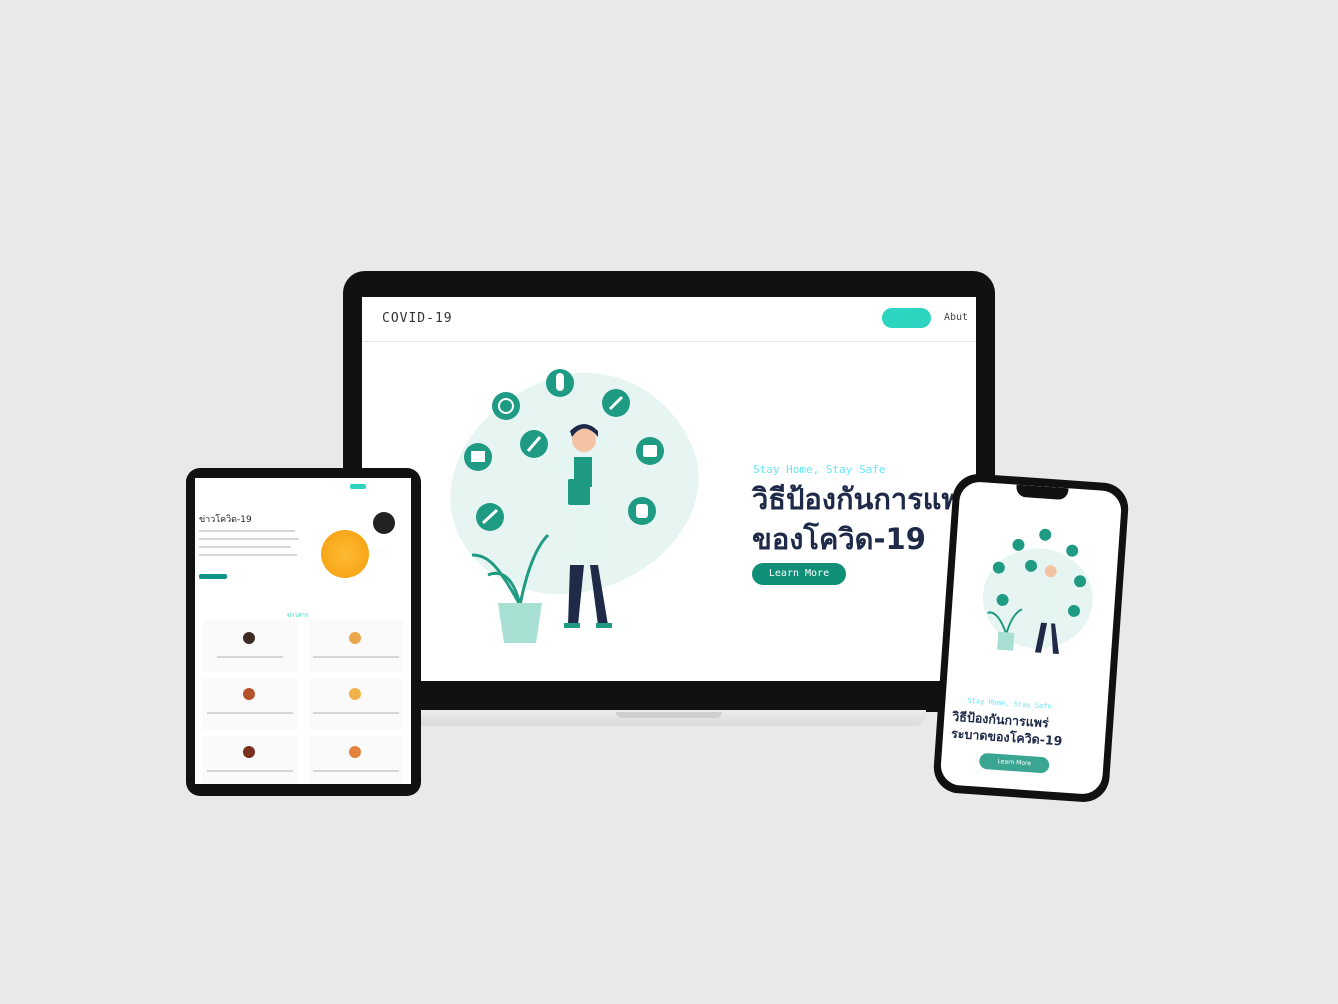 This screenshot has height=1004, width=1338. What do you see at coordinates (1009, 703) in the screenshot?
I see `phone-hero-tagline: Stay Home, Stay Safe` at bounding box center [1009, 703].